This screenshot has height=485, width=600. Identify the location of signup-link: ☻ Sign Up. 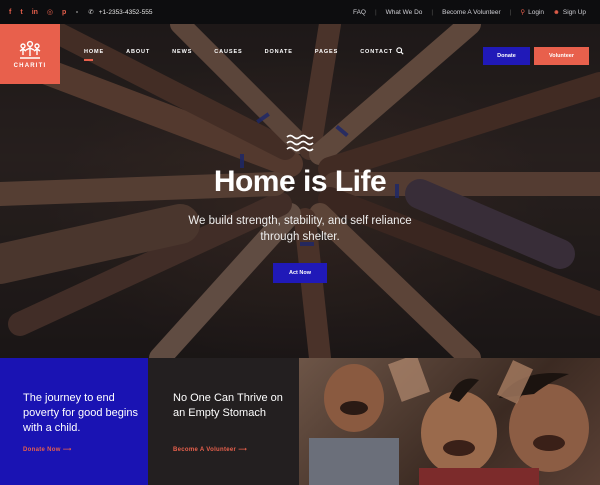
(569, 12).